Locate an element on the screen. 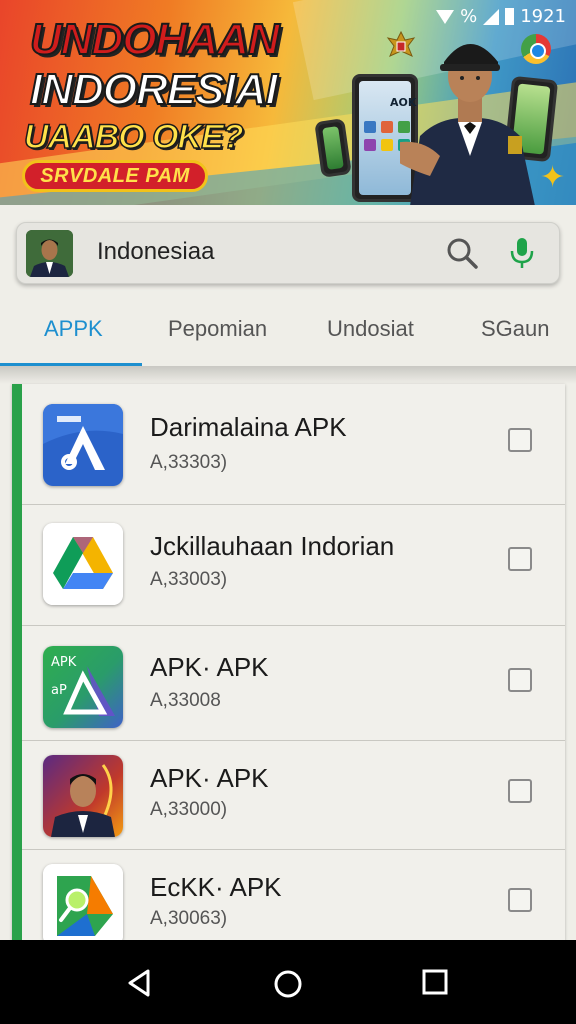 The image size is (576, 1024). presenter-photo-icon is located at coordinates (83, 796).